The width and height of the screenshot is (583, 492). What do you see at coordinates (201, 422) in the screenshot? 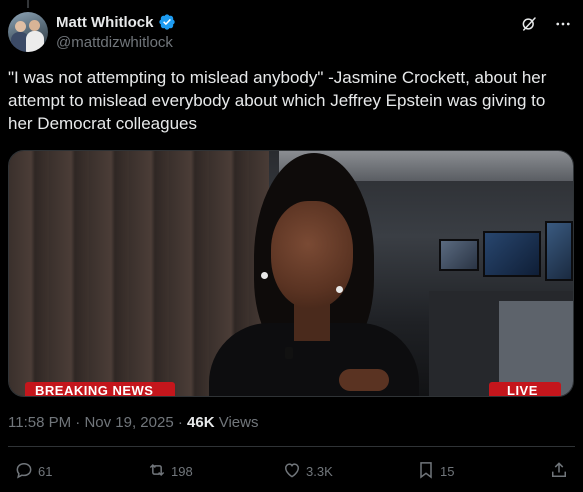
I see `views-count: 46K` at bounding box center [201, 422].